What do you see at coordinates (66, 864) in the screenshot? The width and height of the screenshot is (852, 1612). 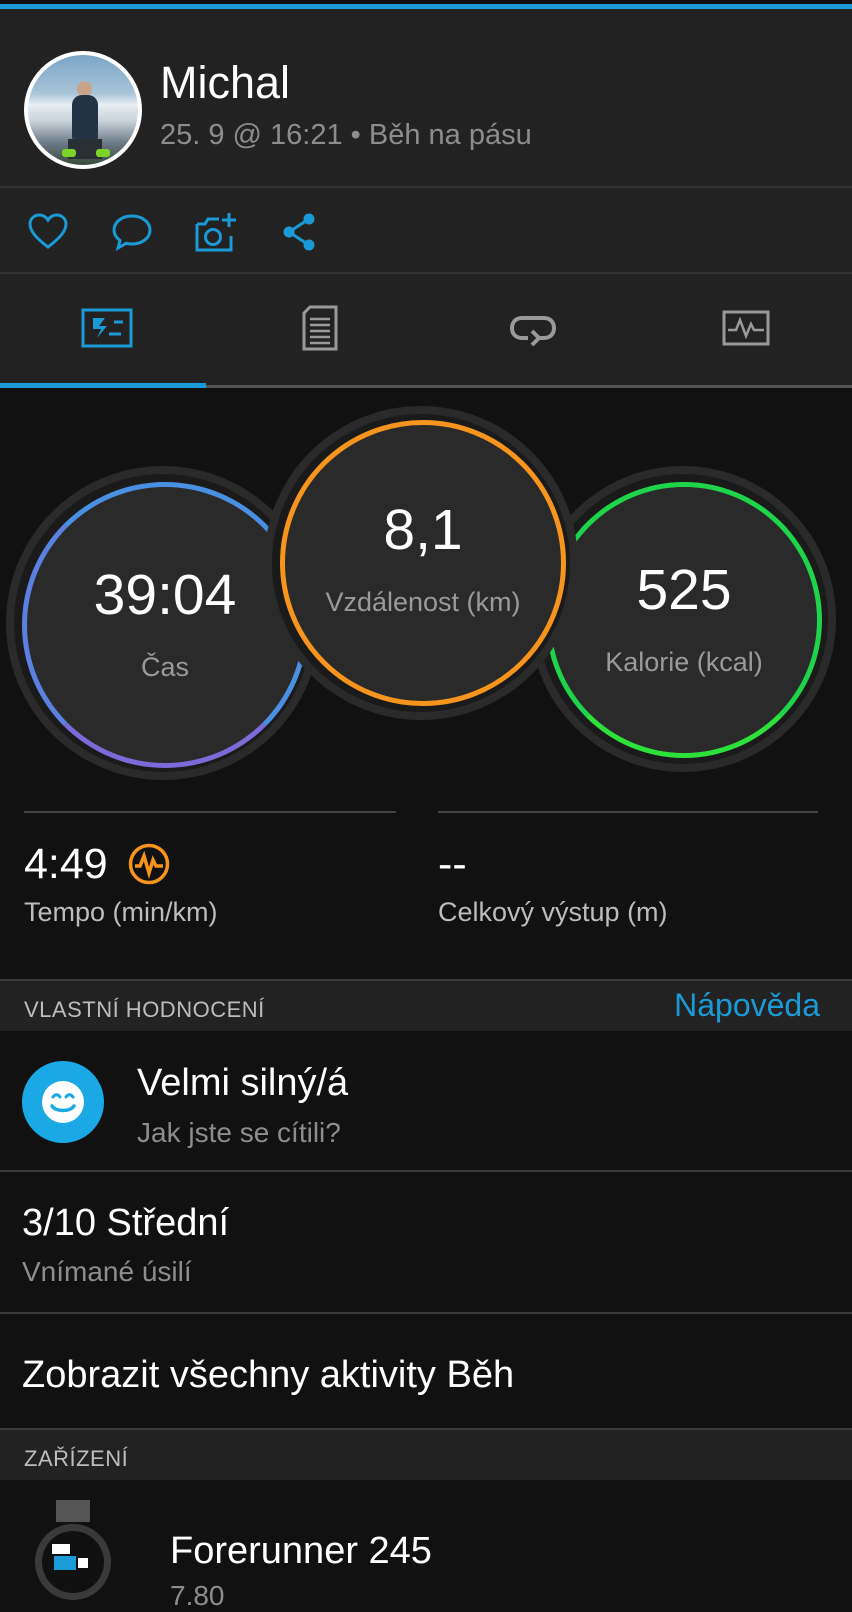 I see `pace-value: 4:49` at bounding box center [66, 864].